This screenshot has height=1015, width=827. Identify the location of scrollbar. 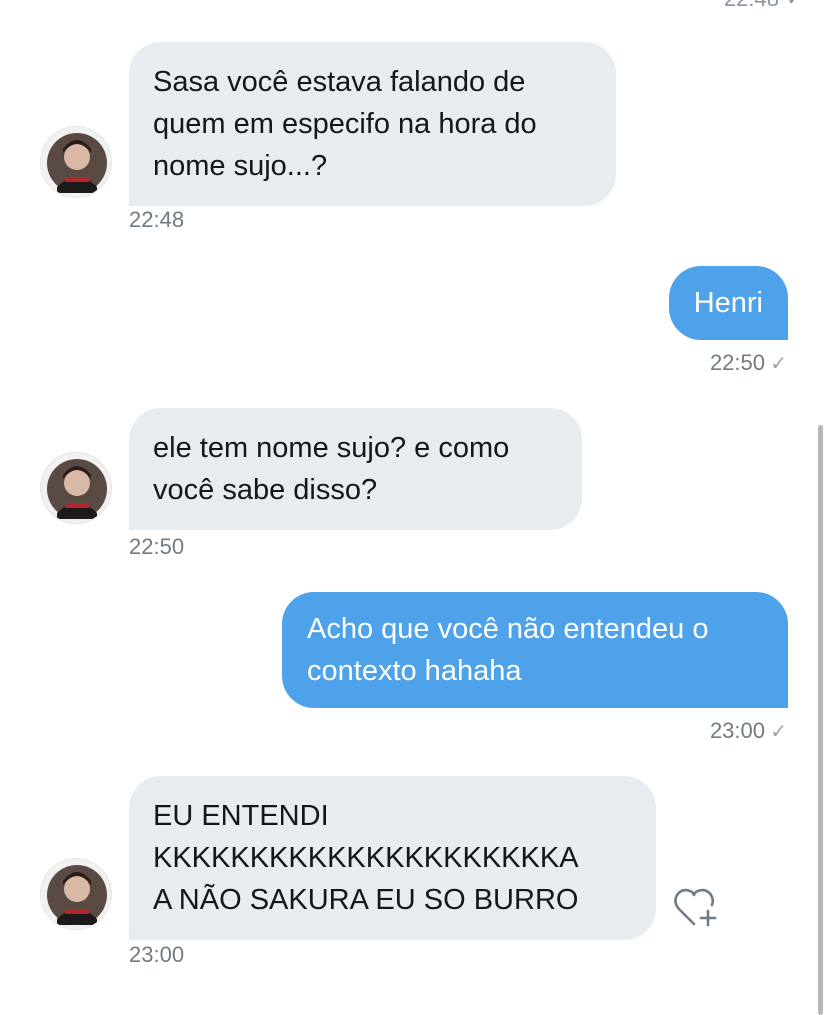
(820, 720).